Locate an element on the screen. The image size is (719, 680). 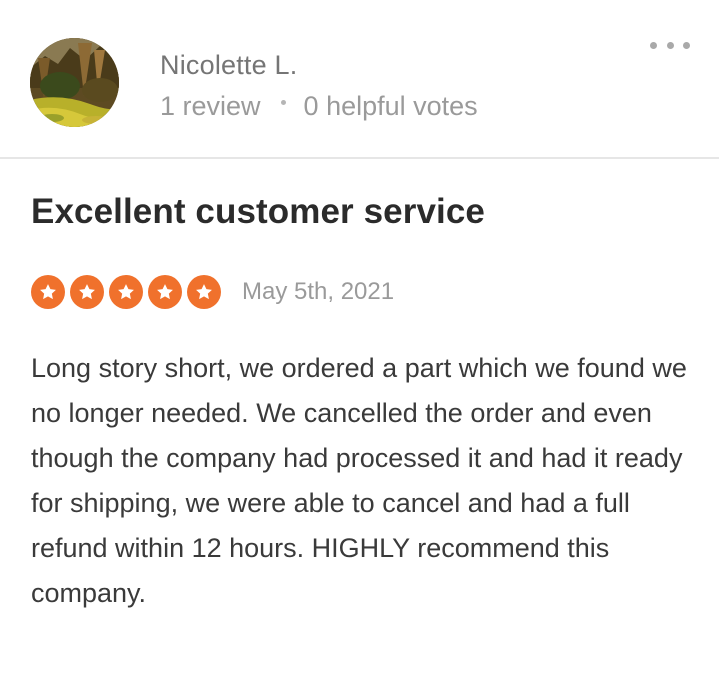
rating-row: May 5th, 2021 is located at coordinates (212, 292).